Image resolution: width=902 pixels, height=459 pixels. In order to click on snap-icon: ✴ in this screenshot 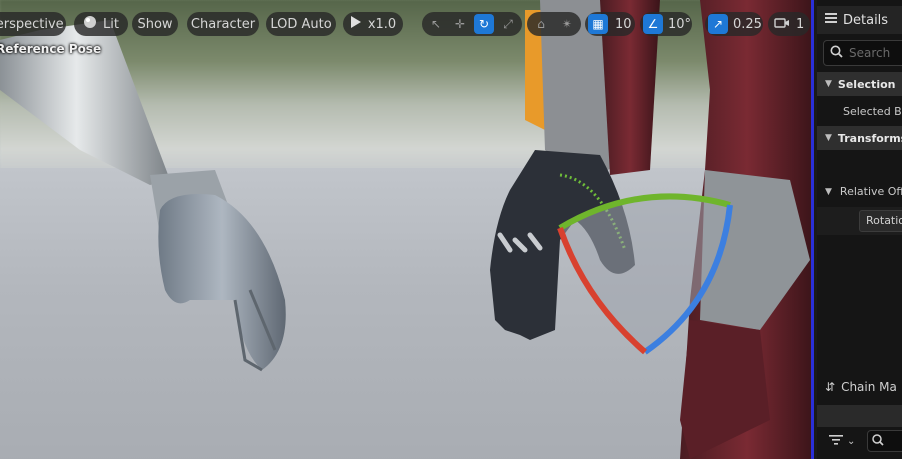, I will do `click(567, 24)`.